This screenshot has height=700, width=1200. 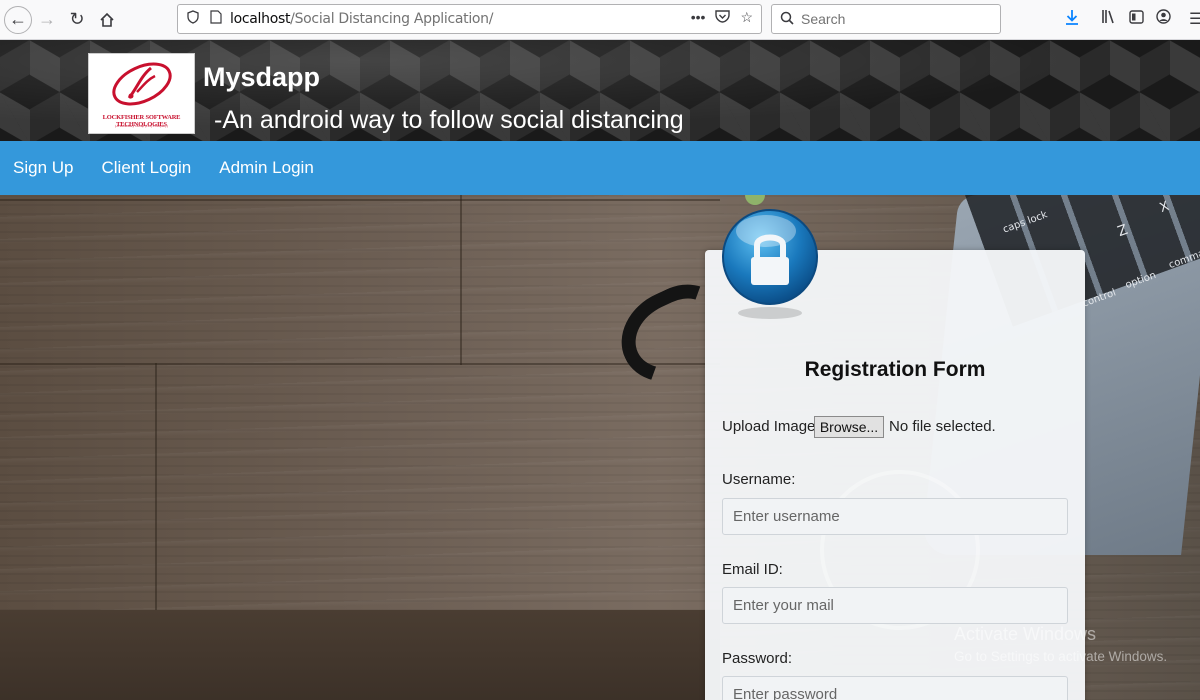 What do you see at coordinates (698, 17) in the screenshot?
I see `more-icon: •••` at bounding box center [698, 17].